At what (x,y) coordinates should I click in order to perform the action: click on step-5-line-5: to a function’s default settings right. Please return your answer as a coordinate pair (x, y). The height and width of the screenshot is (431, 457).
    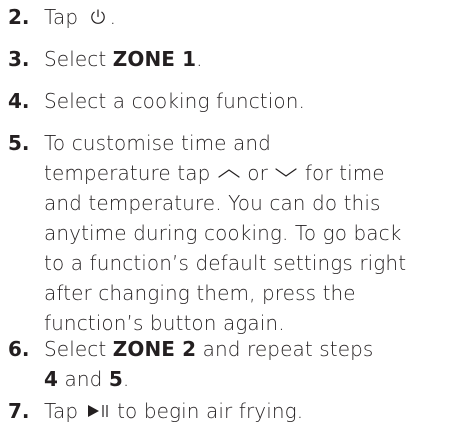
    Looking at the image, I should click on (225, 263).